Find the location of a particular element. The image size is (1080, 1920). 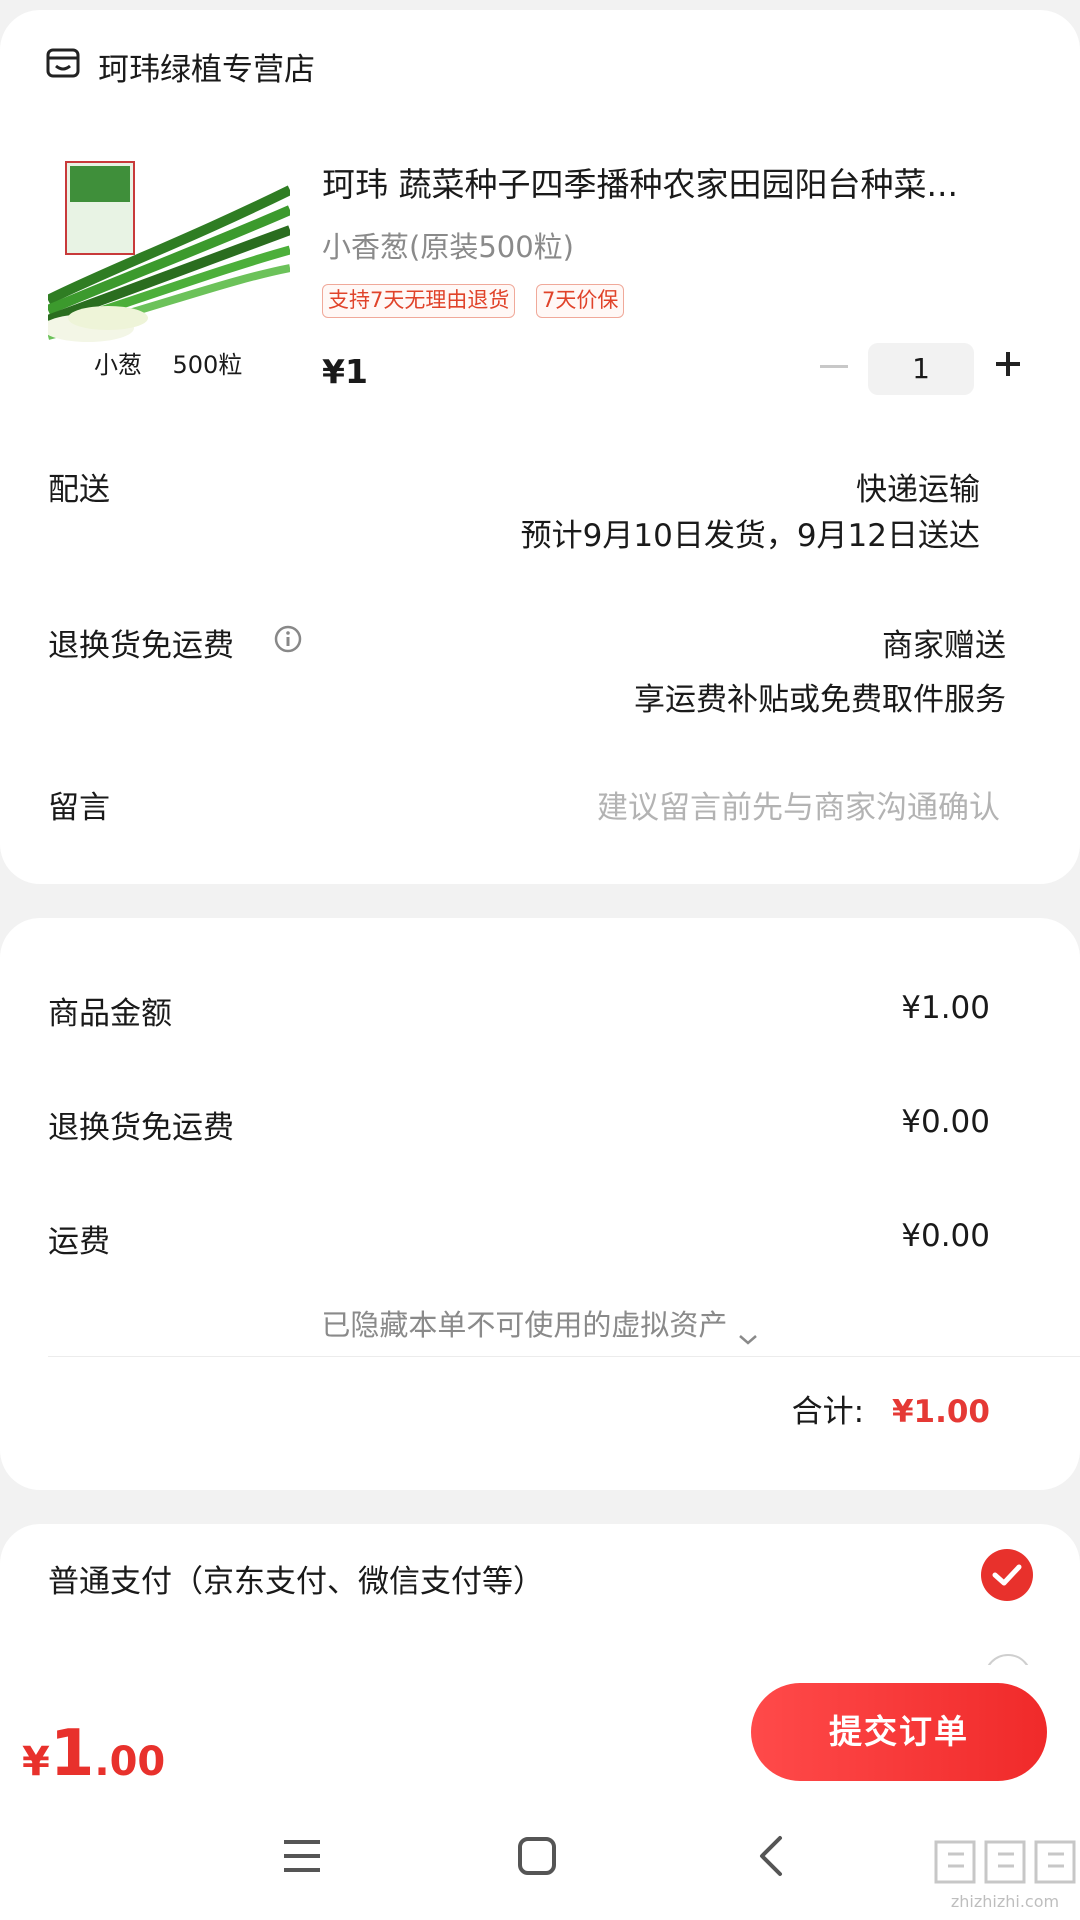

return-shipping-desc: 享运费补贴或免费取件服务 is located at coordinates (820, 700).